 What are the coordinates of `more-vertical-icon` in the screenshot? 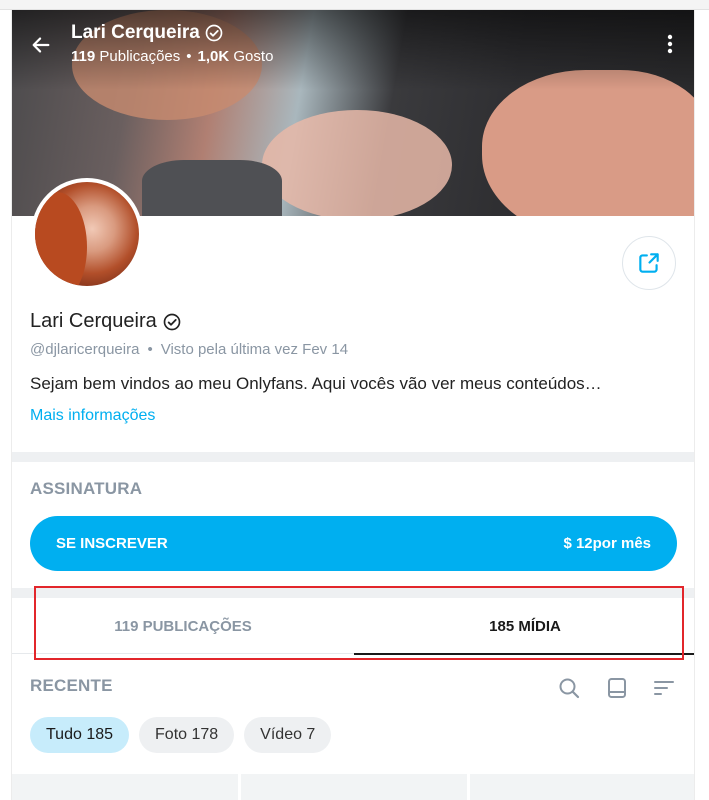 It's located at (670, 44).